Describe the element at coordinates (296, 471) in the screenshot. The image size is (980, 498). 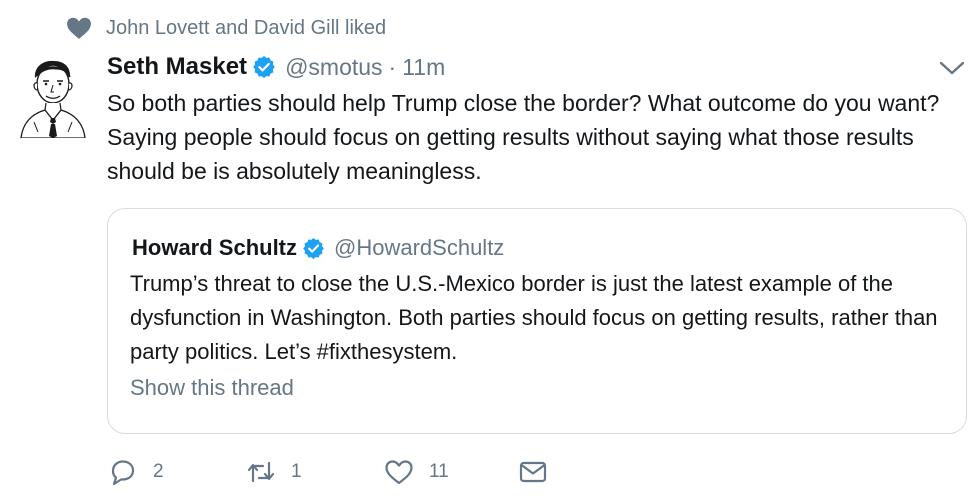
I see `retweet-count: 1` at that location.